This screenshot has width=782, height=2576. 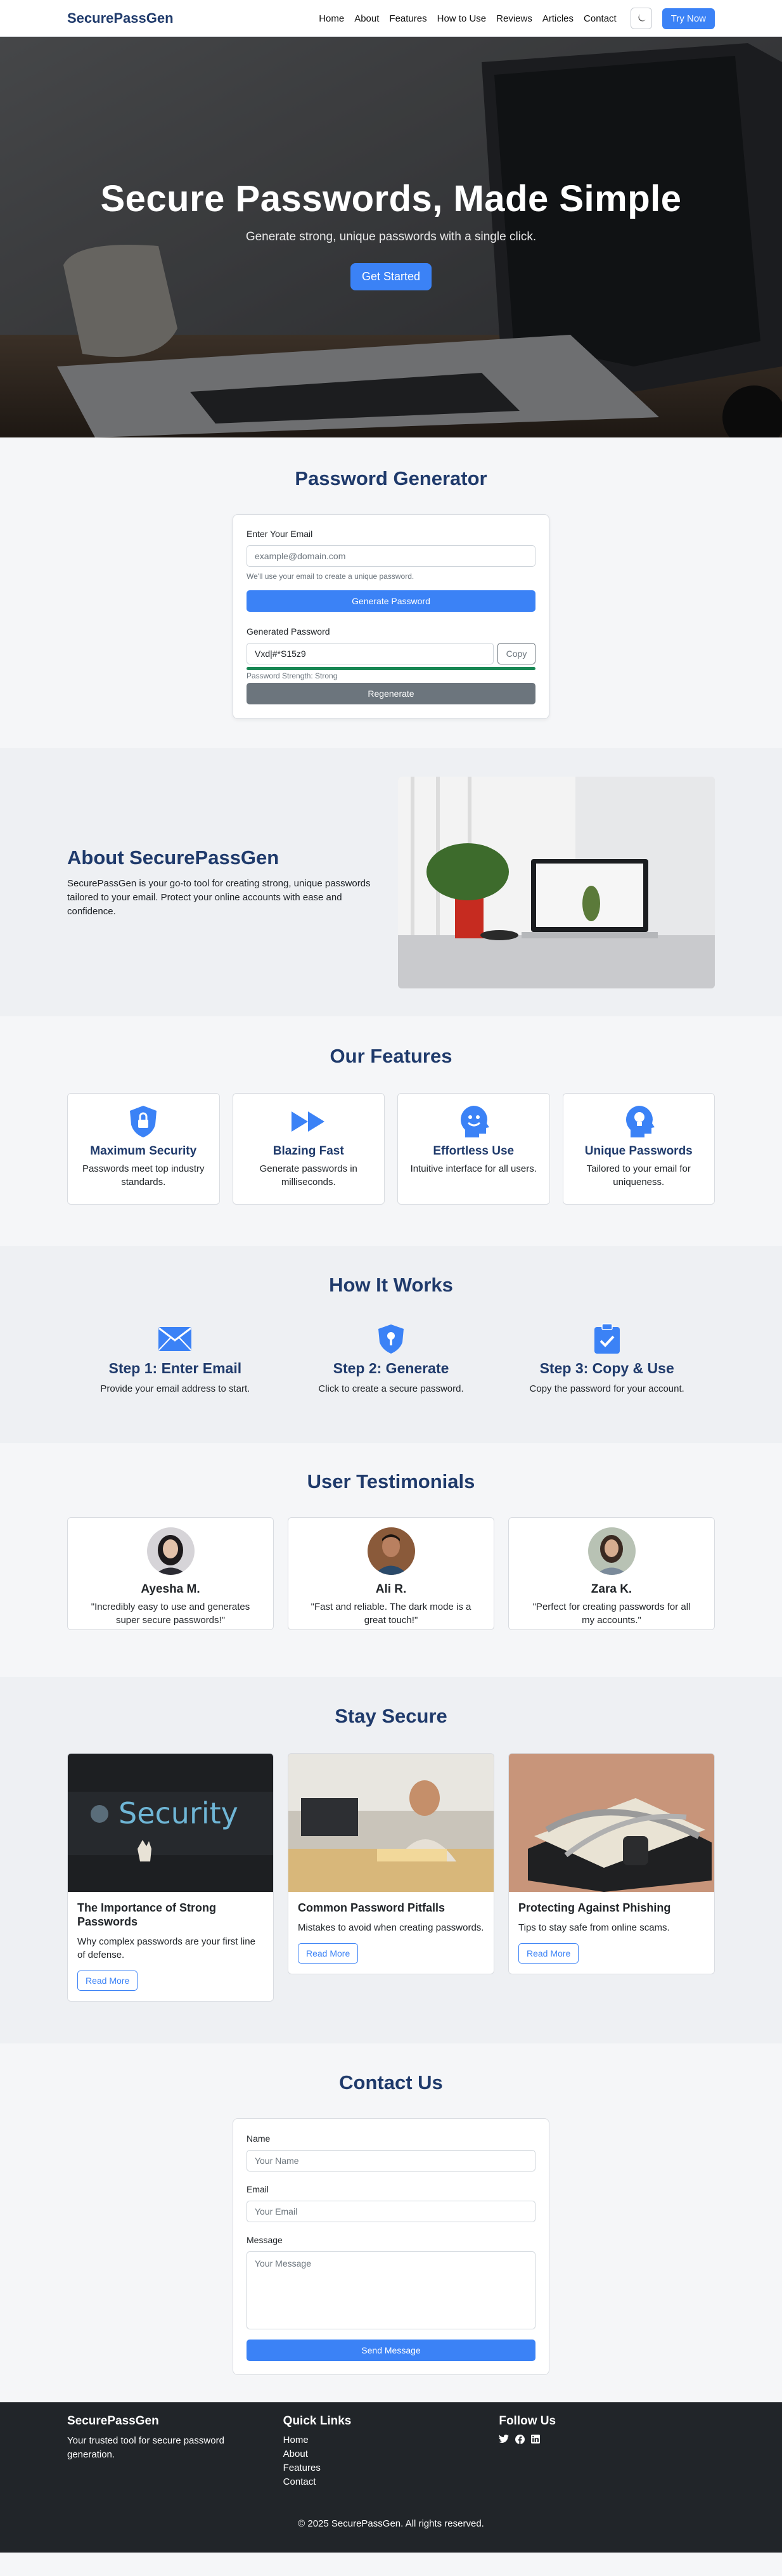 I want to click on moon-icon, so click(x=642, y=18).